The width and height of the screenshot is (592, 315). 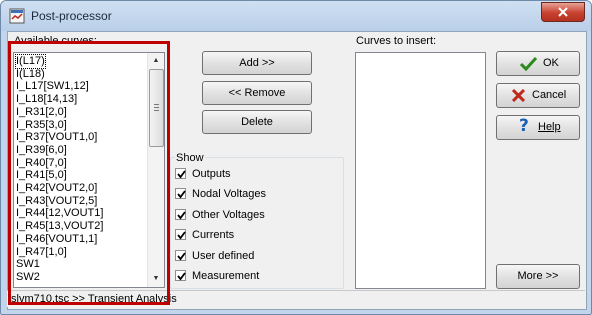 I want to click on close-icon, so click(x=563, y=12).